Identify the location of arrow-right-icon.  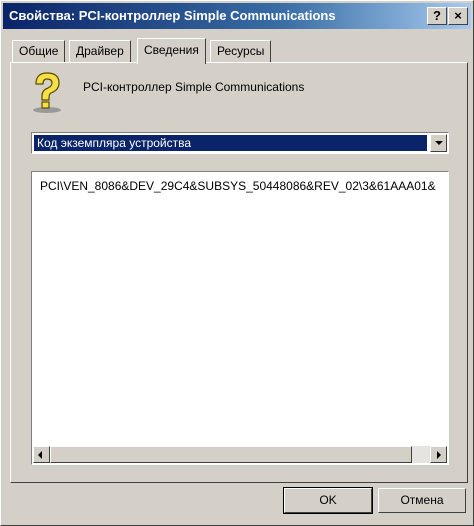
(439, 455).